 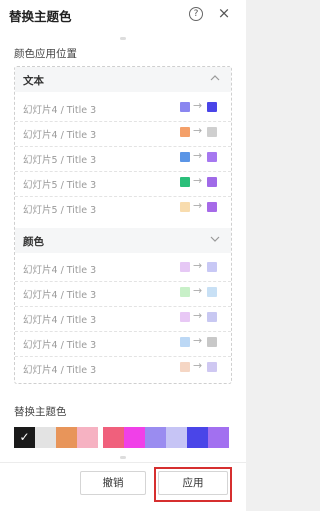 I want to click on footer-divider, so click(x=123, y=462).